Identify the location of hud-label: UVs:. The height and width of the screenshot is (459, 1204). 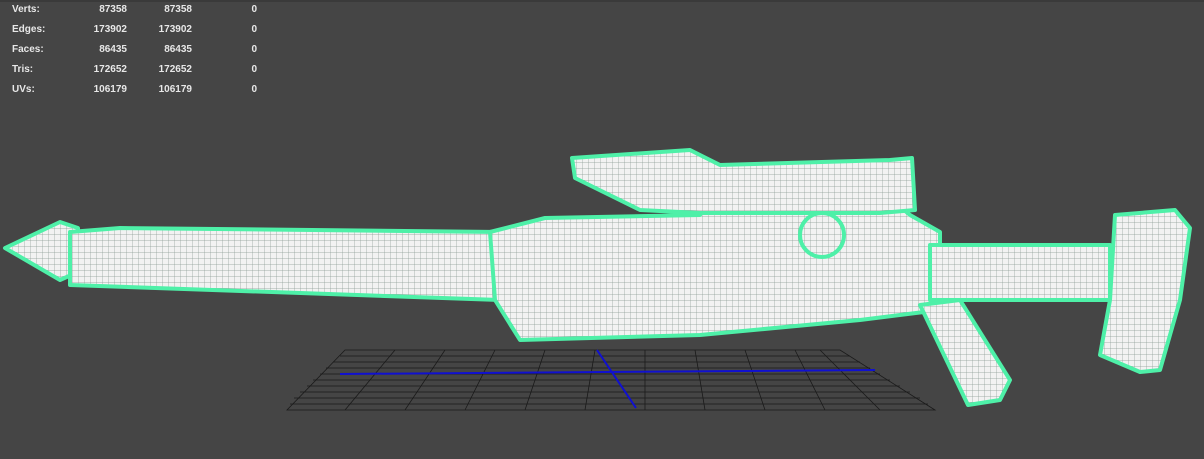
(23, 89).